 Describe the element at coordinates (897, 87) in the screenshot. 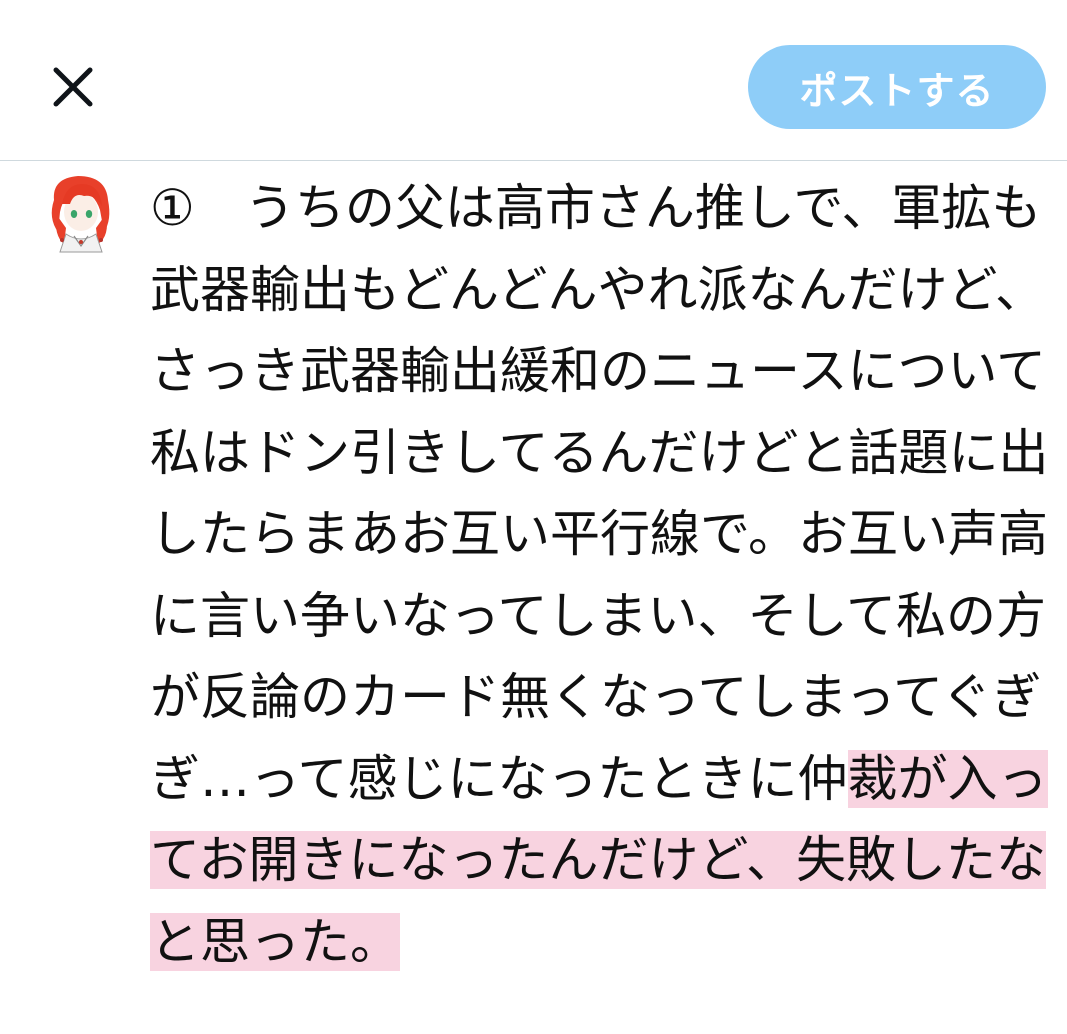

I see `post-button: ポストする` at that location.